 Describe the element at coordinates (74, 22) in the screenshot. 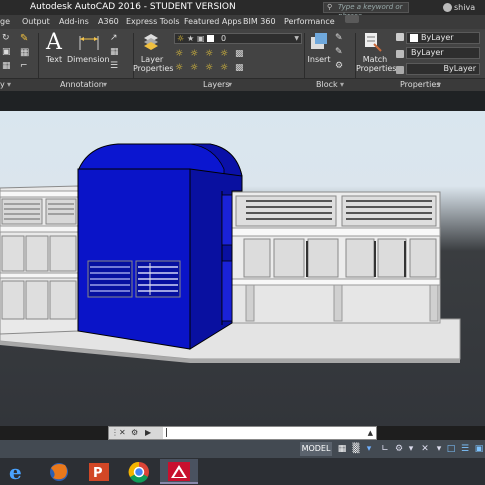

I see `tab-add-ins: Add-ins` at that location.